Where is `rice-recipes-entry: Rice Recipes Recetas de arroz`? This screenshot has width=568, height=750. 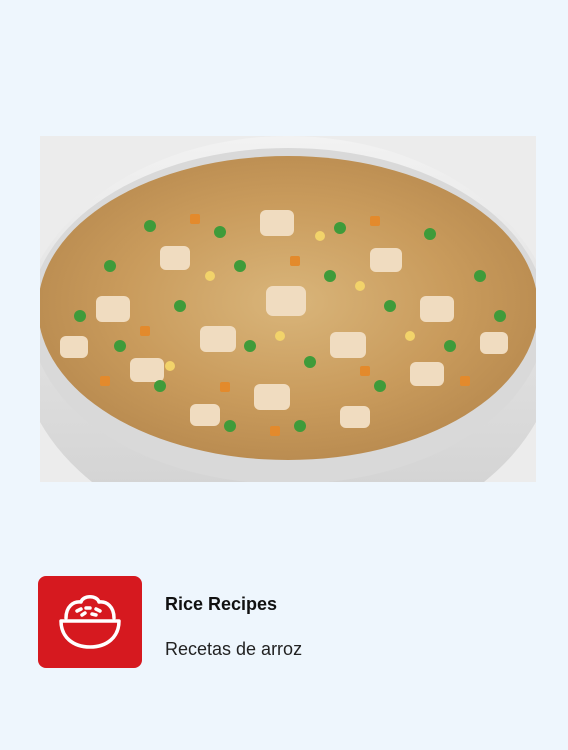
rice-recipes-entry: Rice Recipes Recetas de arroz is located at coordinates (288, 623).